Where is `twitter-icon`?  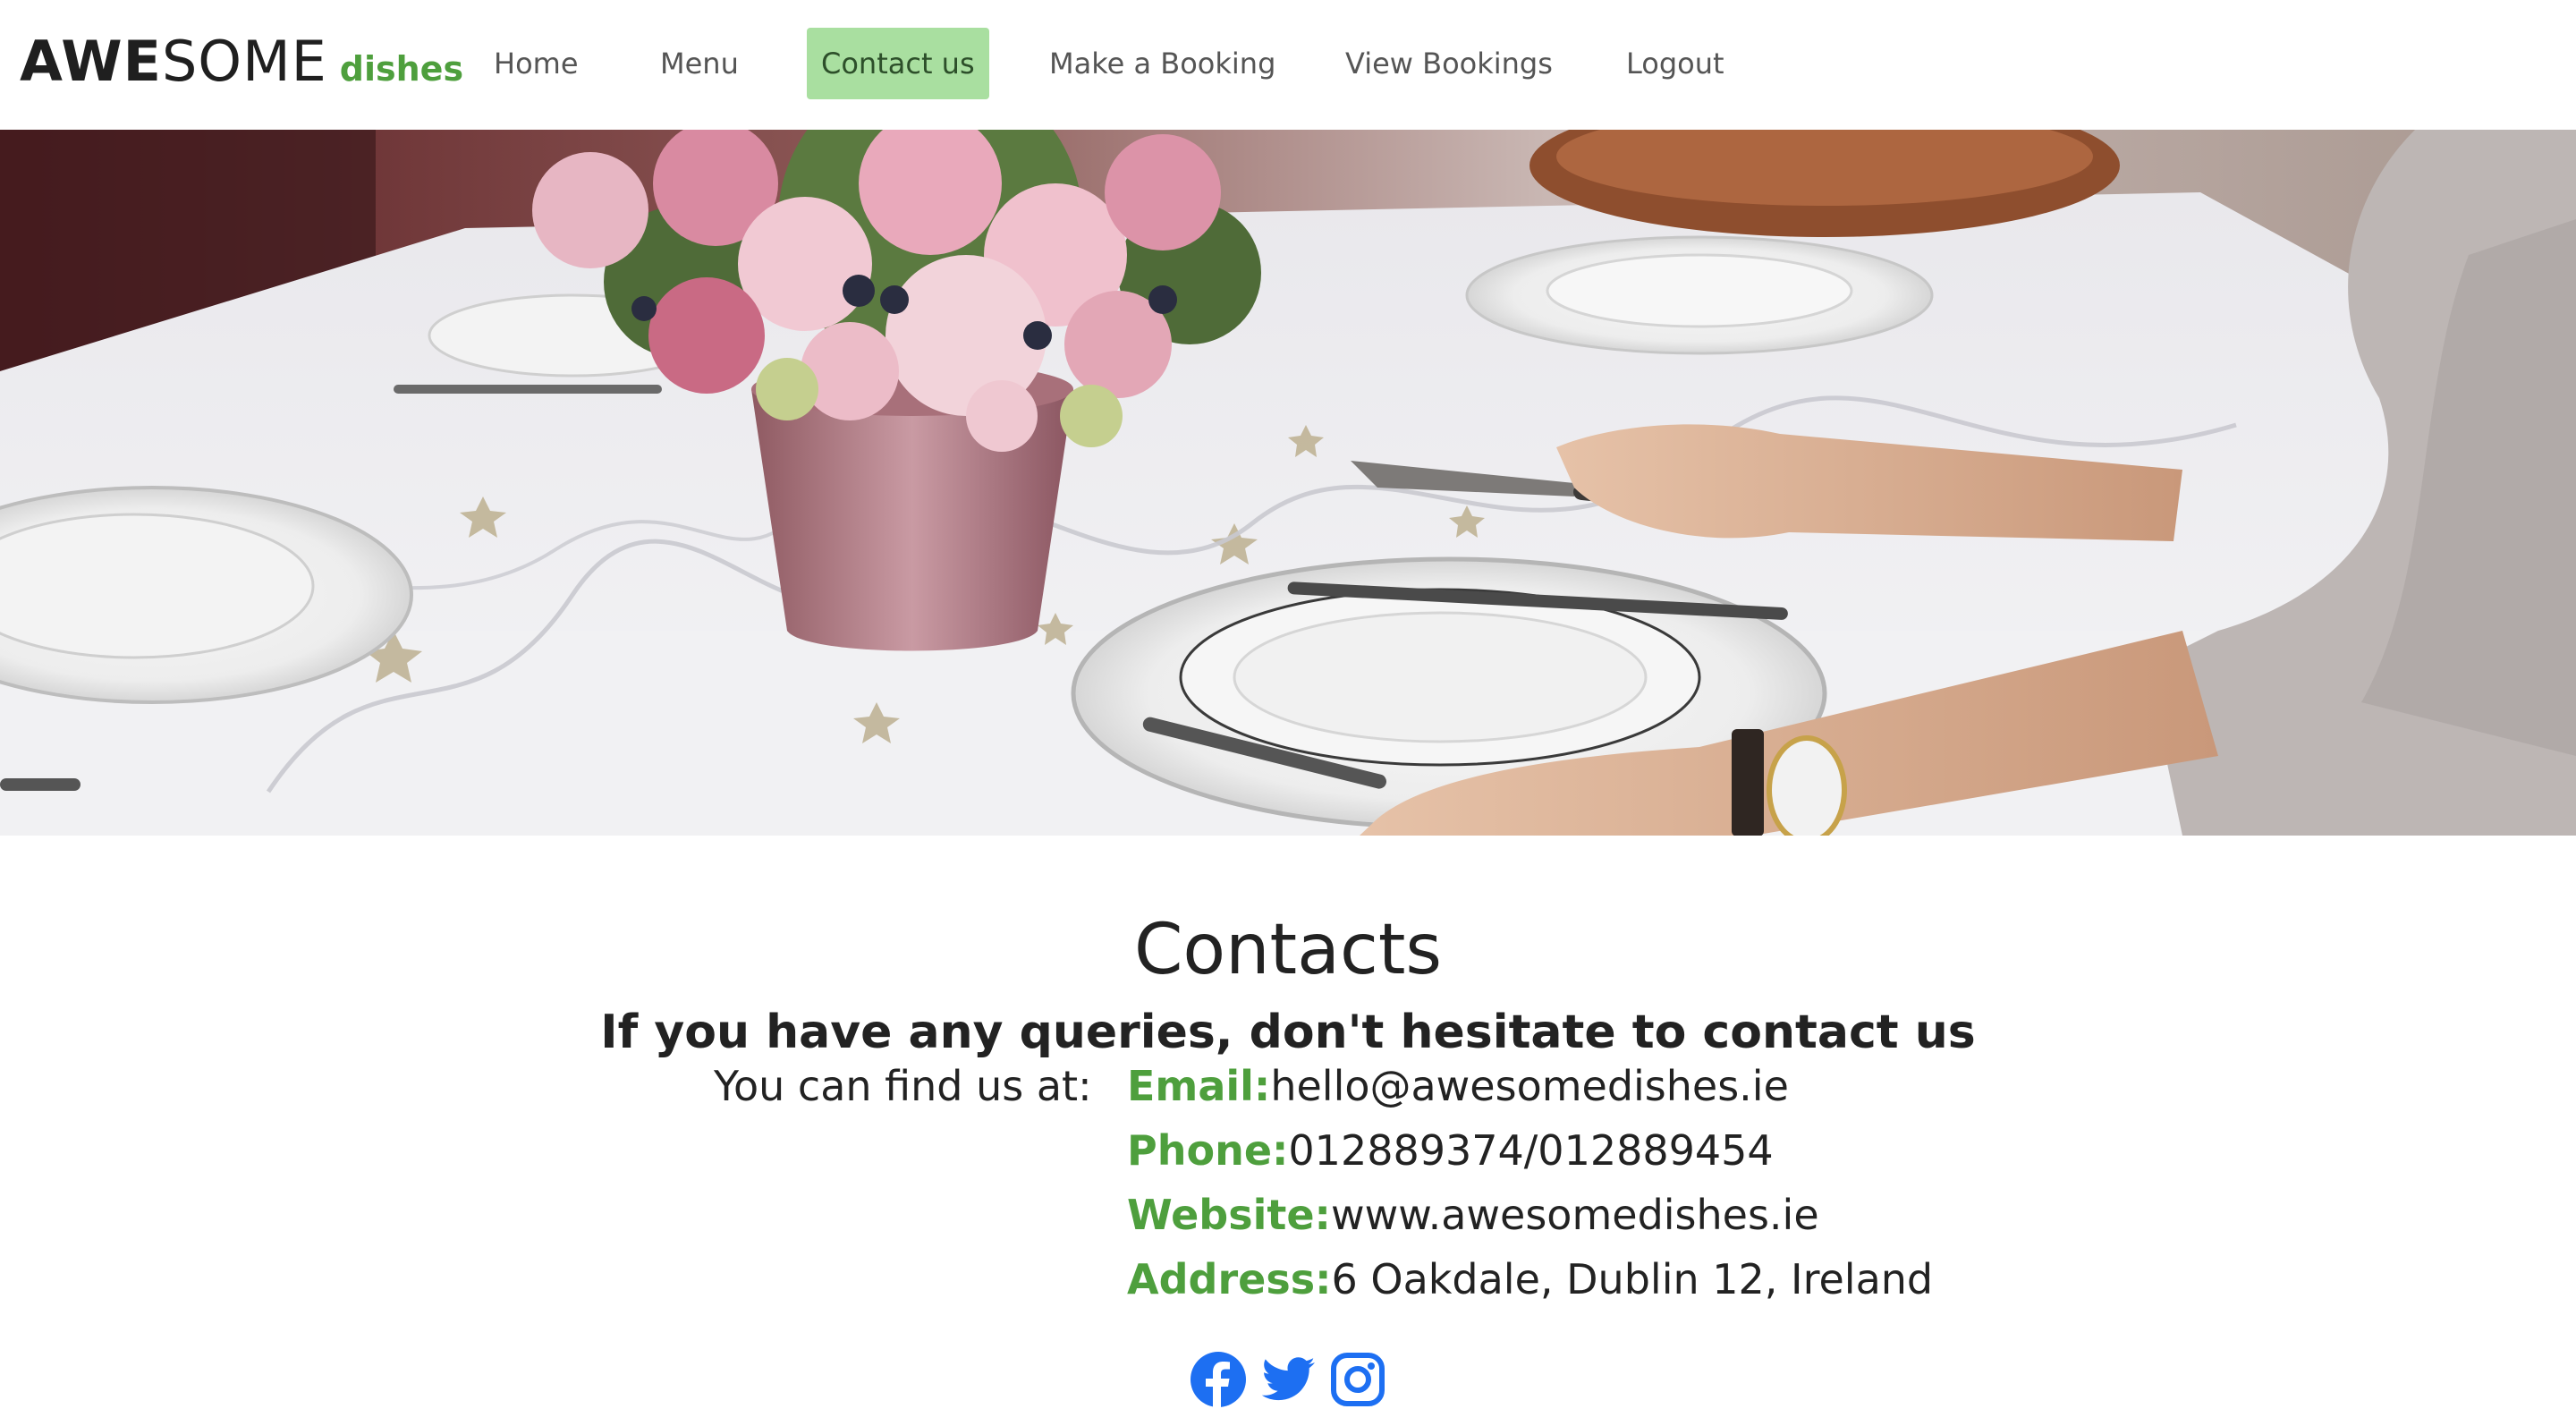 twitter-icon is located at coordinates (1288, 1379).